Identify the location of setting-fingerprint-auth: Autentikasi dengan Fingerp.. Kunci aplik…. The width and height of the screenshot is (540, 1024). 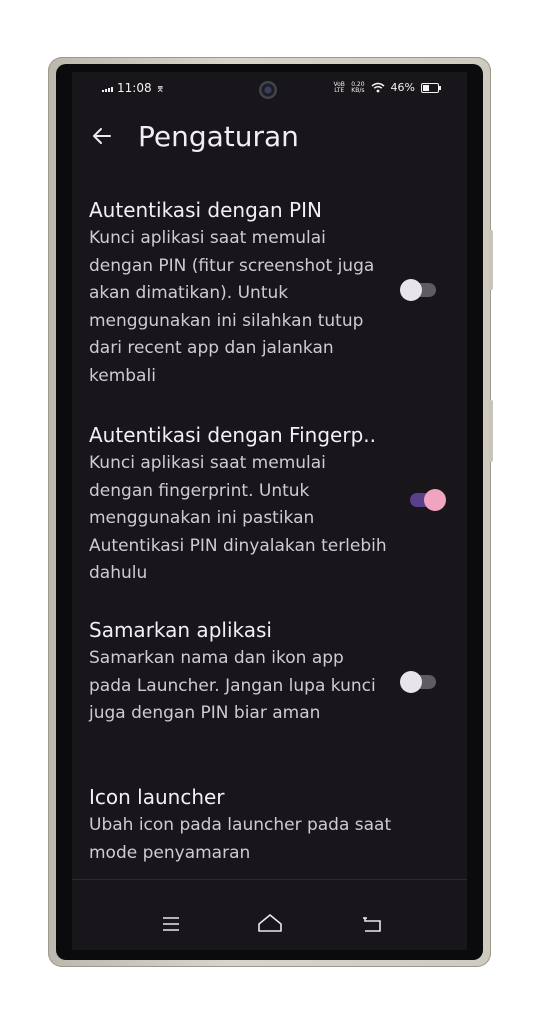
(239, 505).